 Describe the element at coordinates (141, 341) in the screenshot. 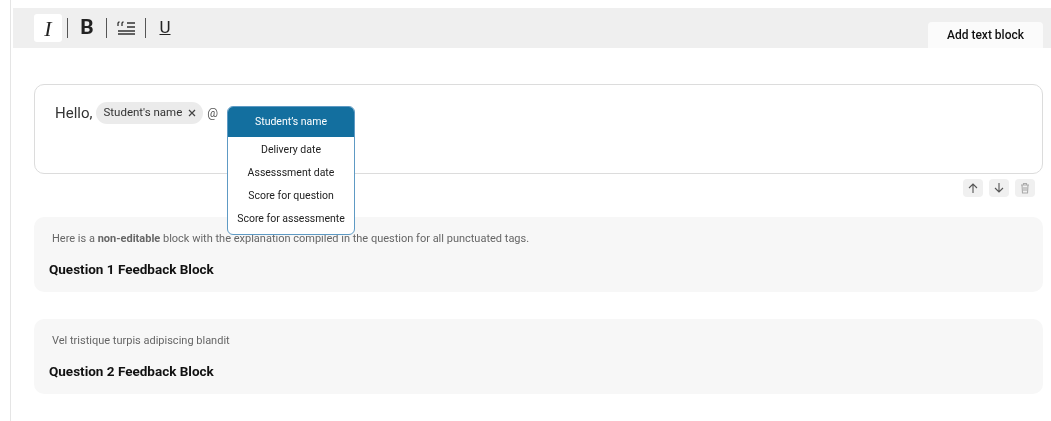

I see `block-description: Vel tristique turpis adipiscing blandit` at that location.